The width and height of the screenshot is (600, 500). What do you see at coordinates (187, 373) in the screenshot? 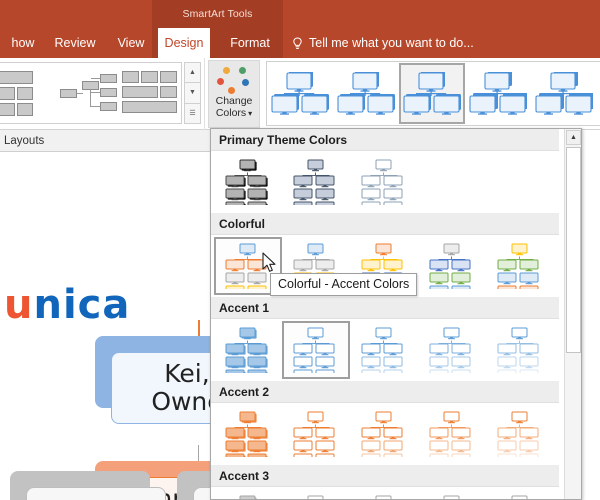
I see `node-kei-line1: Kei,` at bounding box center [187, 373].